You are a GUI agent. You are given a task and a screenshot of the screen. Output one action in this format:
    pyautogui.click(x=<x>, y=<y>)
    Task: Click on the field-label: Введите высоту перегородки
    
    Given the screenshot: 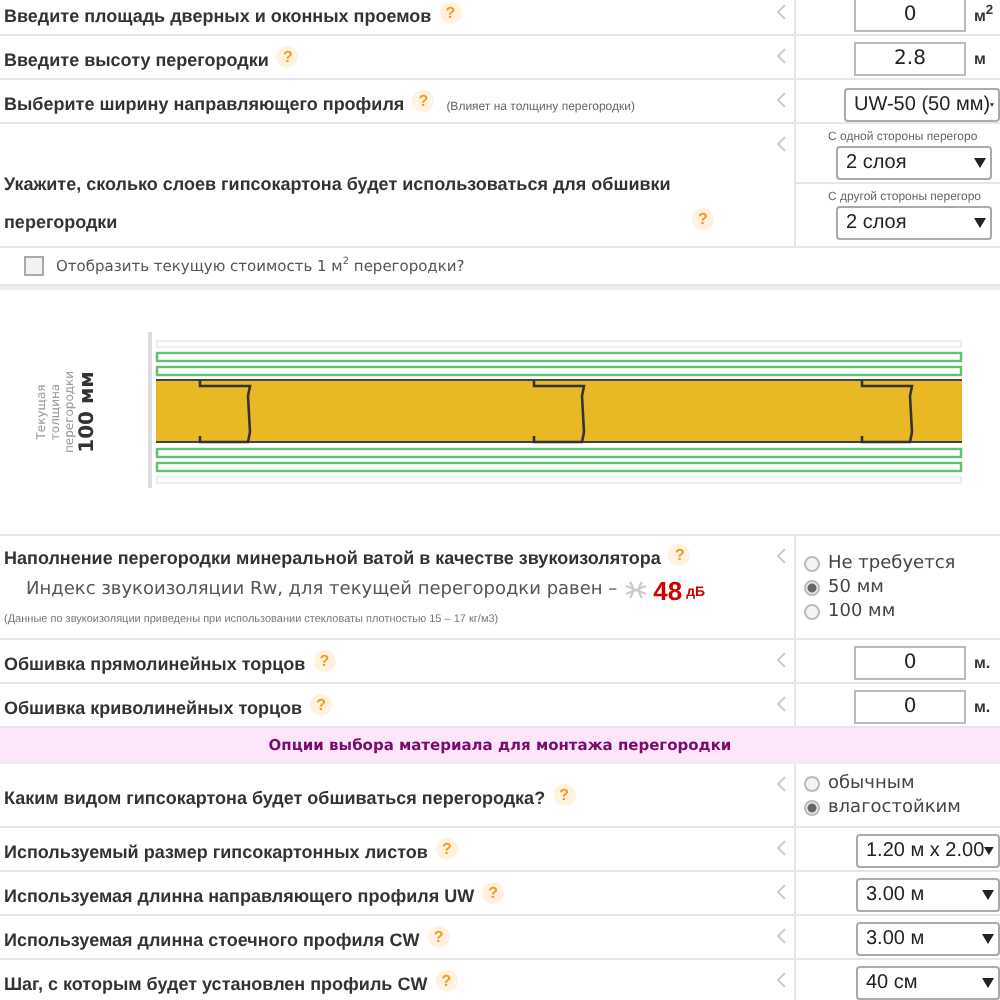 What is the action you would take?
    pyautogui.click(x=136, y=60)
    